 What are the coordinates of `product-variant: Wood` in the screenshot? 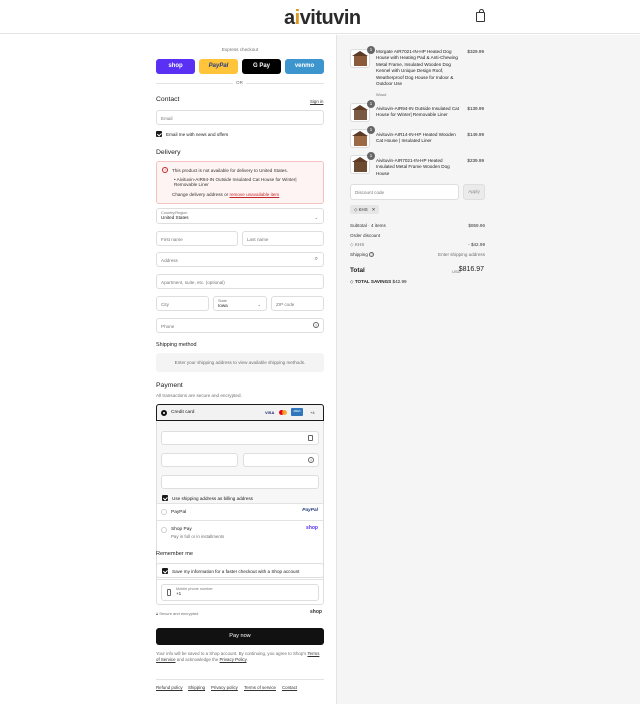 It's located at (381, 94).